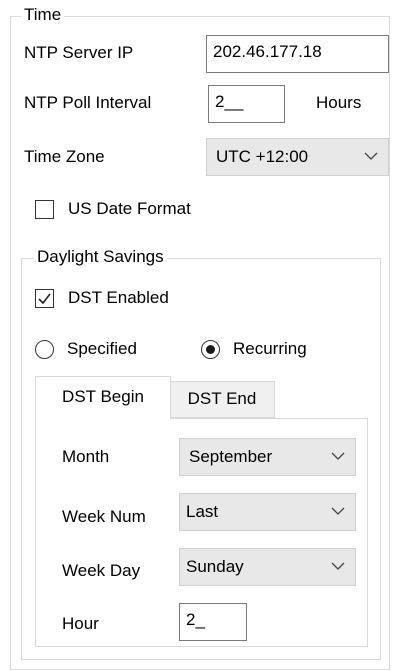 The image size is (402, 671). Describe the element at coordinates (267, 567) in the screenshot. I see `week-day-select: Sunday` at that location.